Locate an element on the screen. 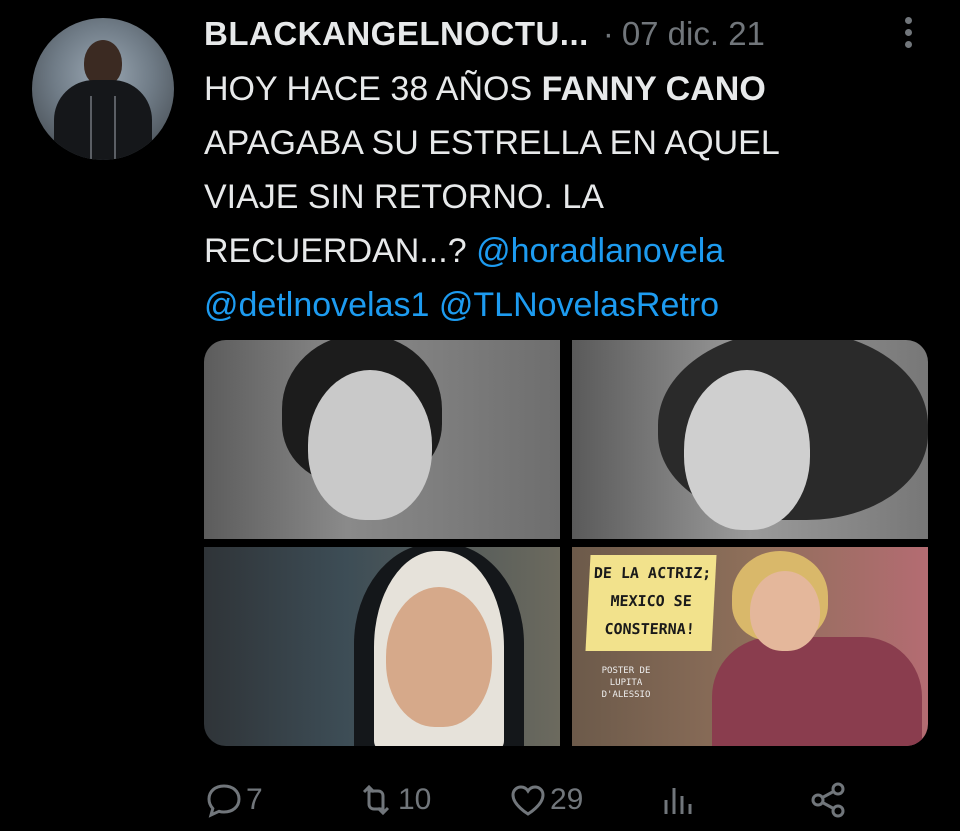 The width and height of the screenshot is (960, 831). sign-line: CONSTERNA! is located at coordinates (650, 629).